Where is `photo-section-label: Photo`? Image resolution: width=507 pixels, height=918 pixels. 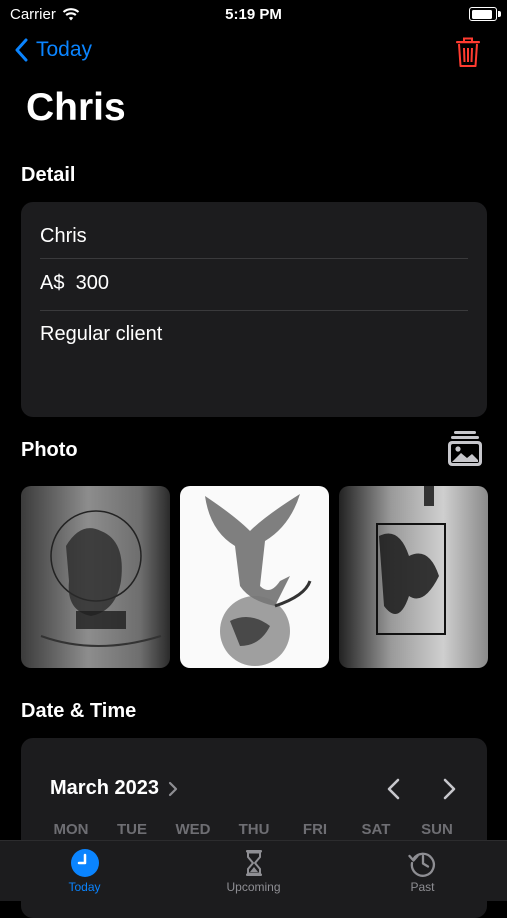
photo-section-label: Photo is located at coordinates (49, 450).